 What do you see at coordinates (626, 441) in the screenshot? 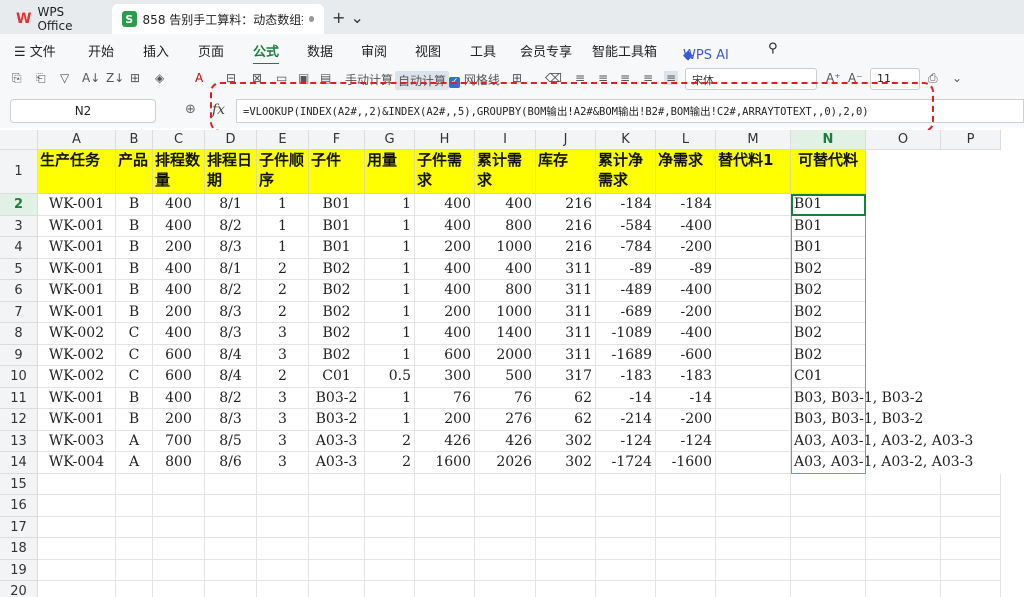
I see `cell-K13: -124` at bounding box center [626, 441].